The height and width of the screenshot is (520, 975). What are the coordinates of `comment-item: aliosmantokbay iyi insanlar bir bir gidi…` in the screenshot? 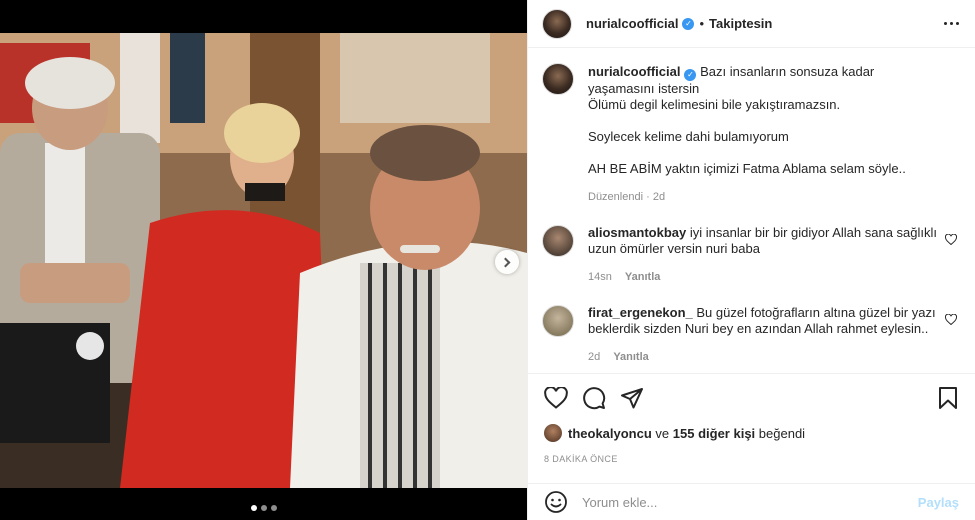 It's located at (750, 254).